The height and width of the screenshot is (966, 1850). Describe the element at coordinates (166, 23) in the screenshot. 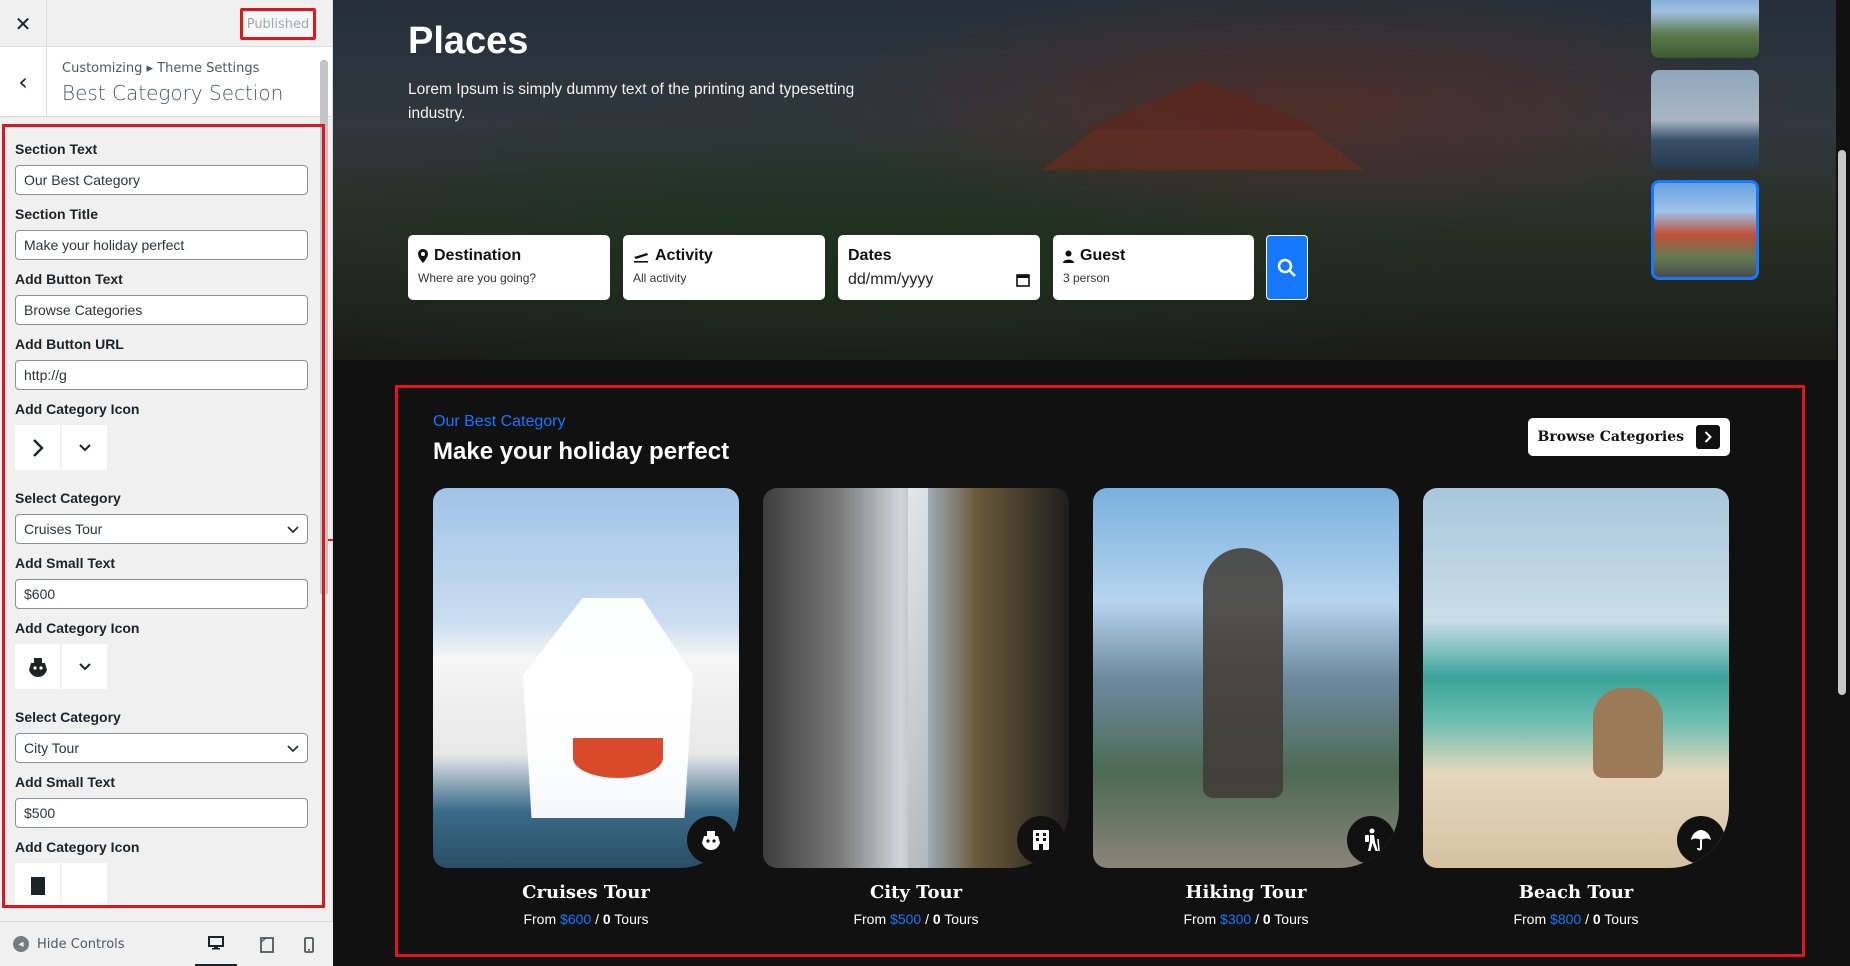

I see `customizer-top-bar: ✕ Published` at that location.